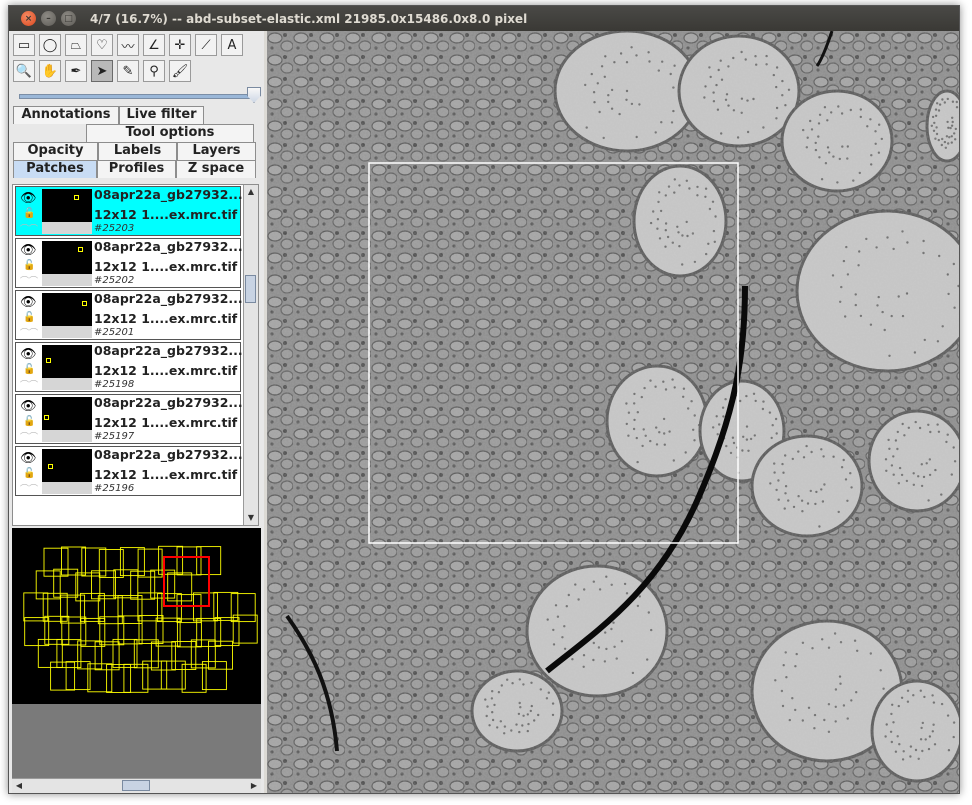  Describe the element at coordinates (216, 151) in the screenshot. I see `tab-layers: Layers` at that location.